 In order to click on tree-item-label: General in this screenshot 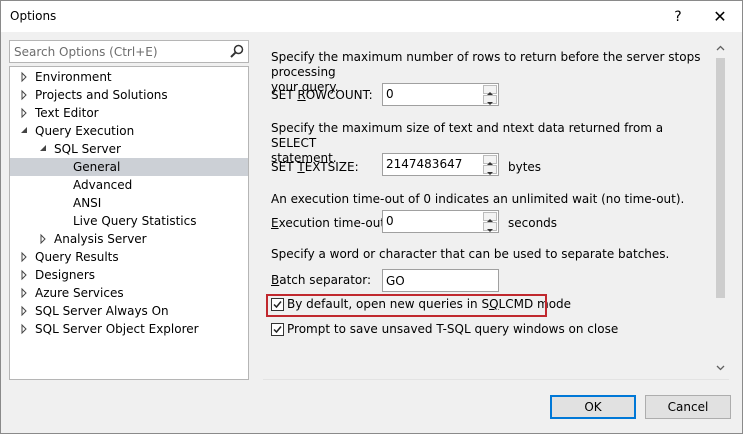, I will do `click(97, 167)`.